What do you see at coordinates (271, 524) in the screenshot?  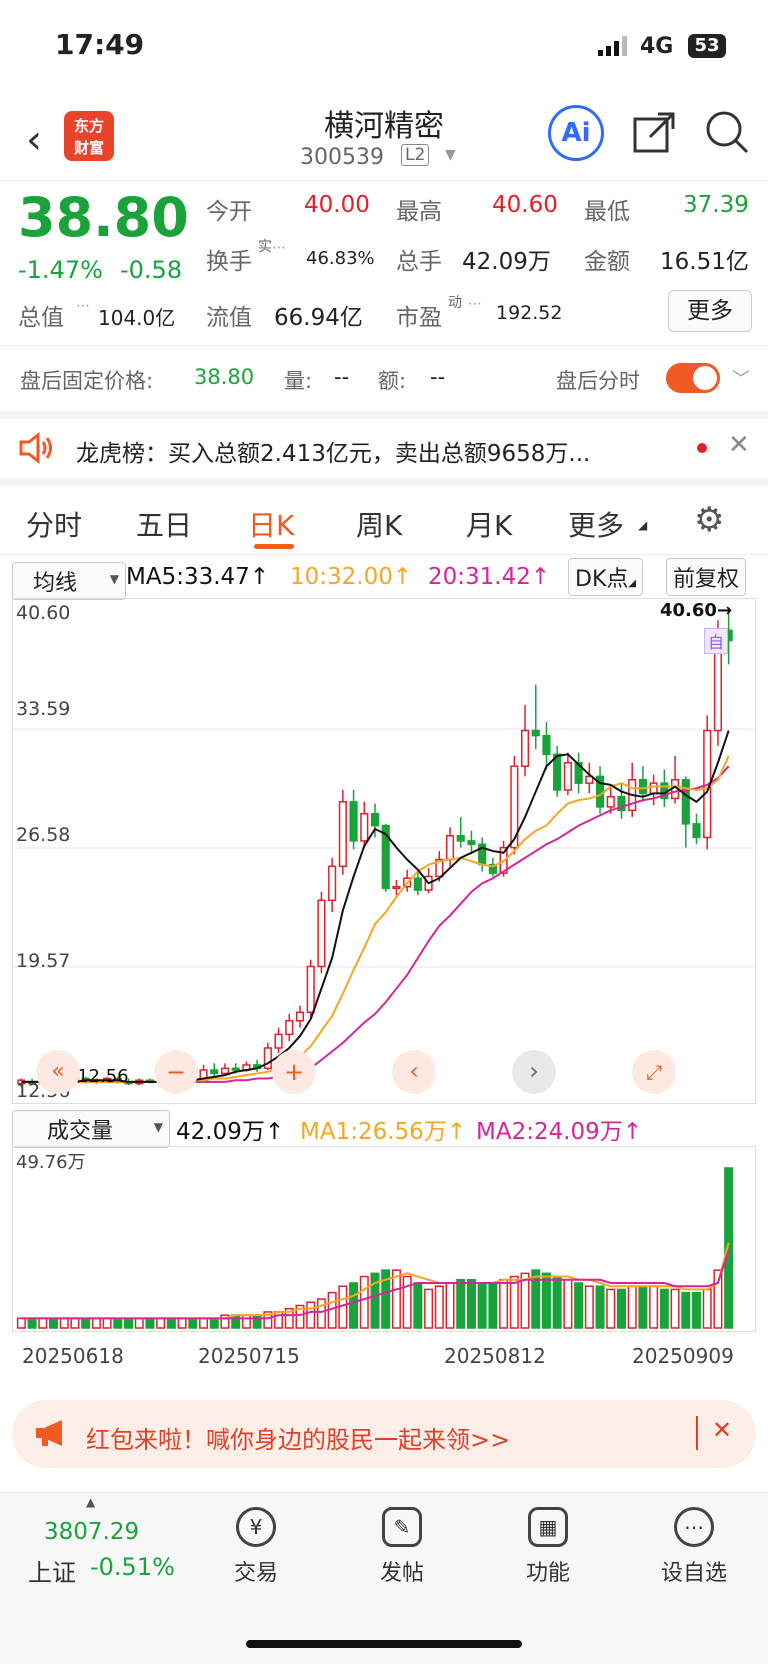 I see `tab-daily-k: 日K` at bounding box center [271, 524].